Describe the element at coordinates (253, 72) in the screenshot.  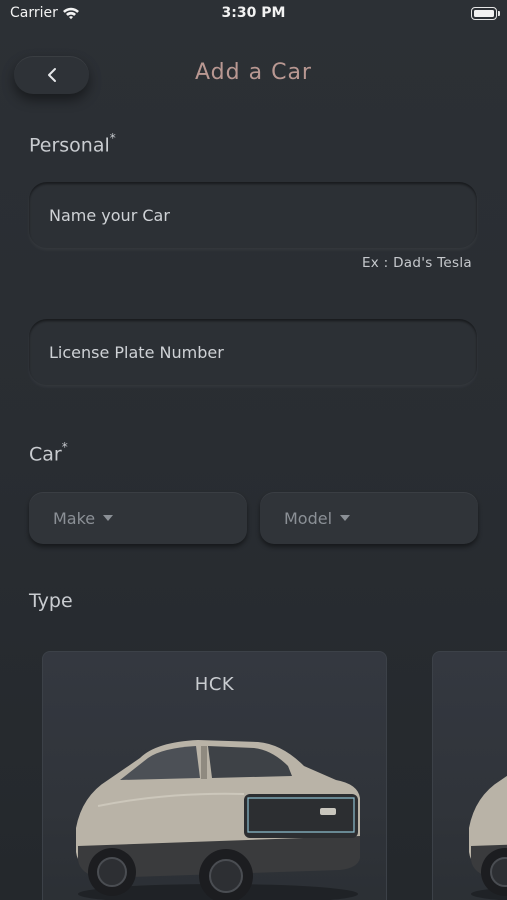
I see `page-title: Add a Car` at that location.